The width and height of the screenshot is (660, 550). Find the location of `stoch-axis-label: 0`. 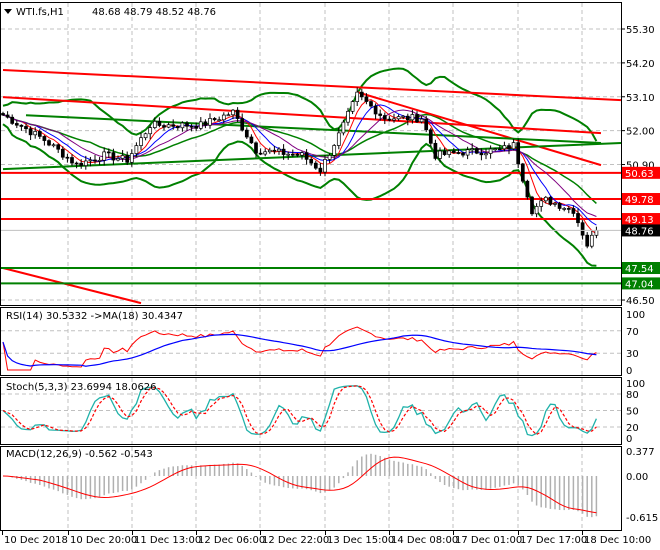

stoch-axis-label: 0 is located at coordinates (629, 439).